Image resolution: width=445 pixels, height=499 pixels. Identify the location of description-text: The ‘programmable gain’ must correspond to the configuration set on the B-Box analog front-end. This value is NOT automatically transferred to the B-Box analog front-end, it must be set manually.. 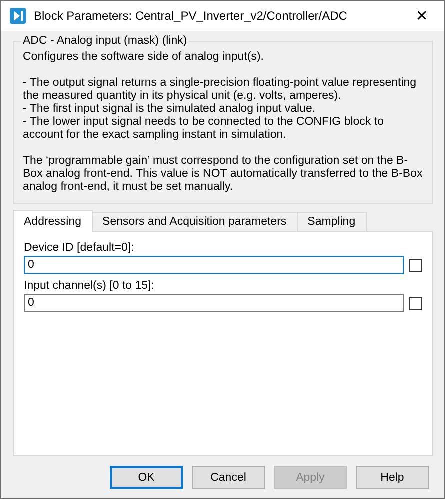
(223, 174).